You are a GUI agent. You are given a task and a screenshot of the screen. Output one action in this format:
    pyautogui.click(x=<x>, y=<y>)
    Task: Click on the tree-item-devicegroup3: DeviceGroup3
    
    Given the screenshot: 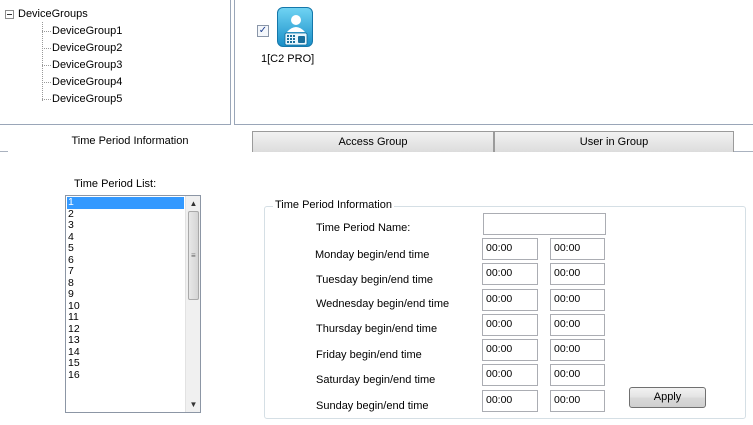 What is the action you would take?
    pyautogui.click(x=82, y=65)
    